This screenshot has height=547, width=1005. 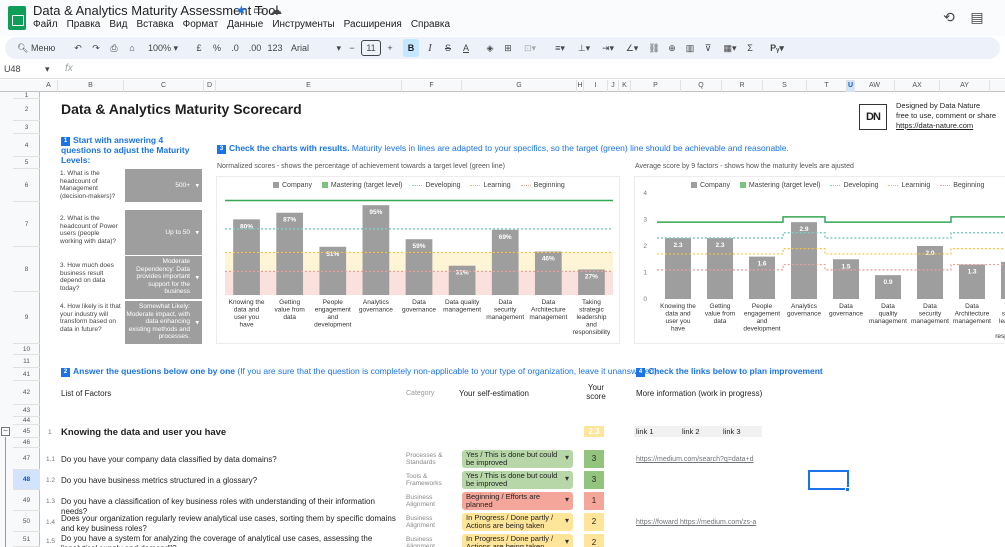 What do you see at coordinates (45, 24) in the screenshot?
I see `menu-file: Файл` at bounding box center [45, 24].